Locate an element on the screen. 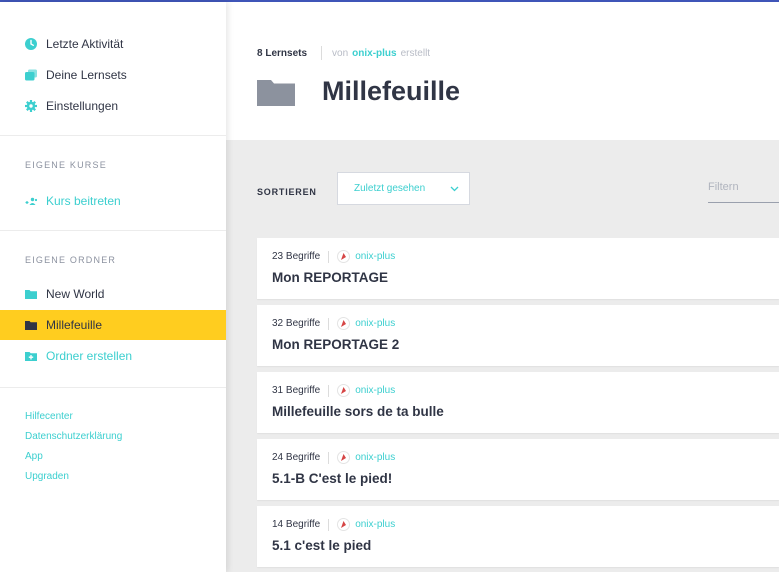  sidebar-item-label: Deine Lernsets is located at coordinates (86, 75).